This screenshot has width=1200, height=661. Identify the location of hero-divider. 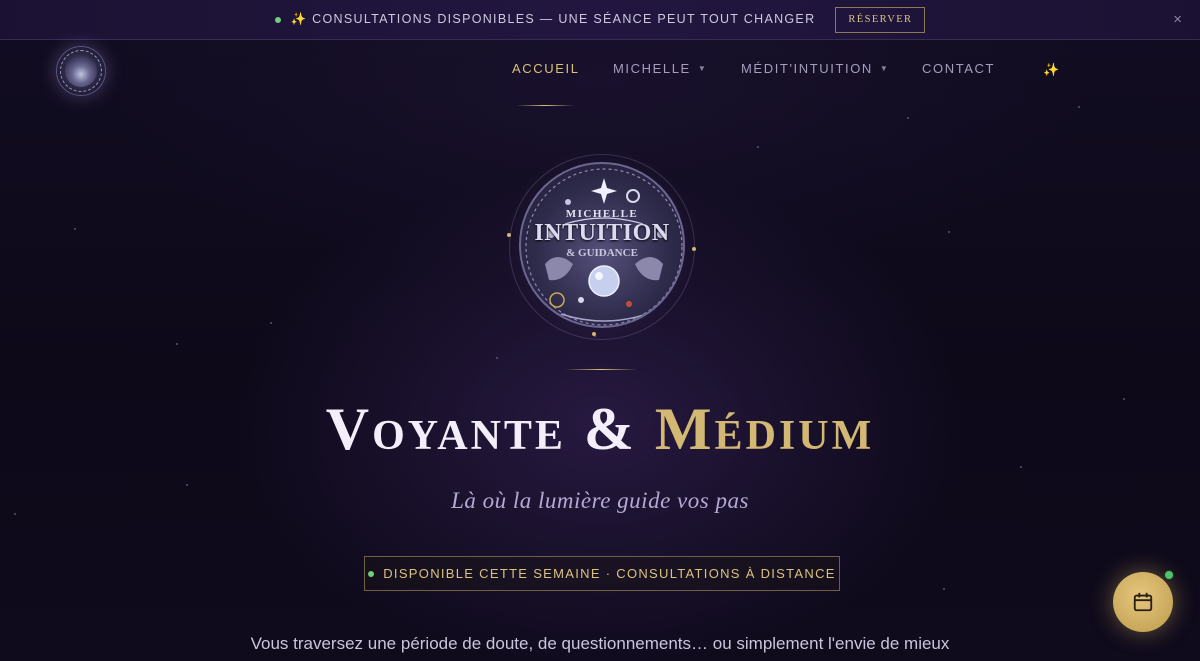
(601, 369).